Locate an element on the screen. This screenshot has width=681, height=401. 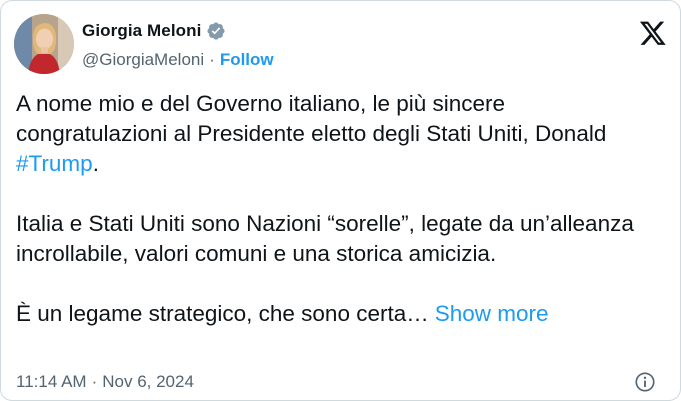
author-identity: Giorgia Meloni @GiorgiaMeloni · Follow is located at coordinates (178, 46).